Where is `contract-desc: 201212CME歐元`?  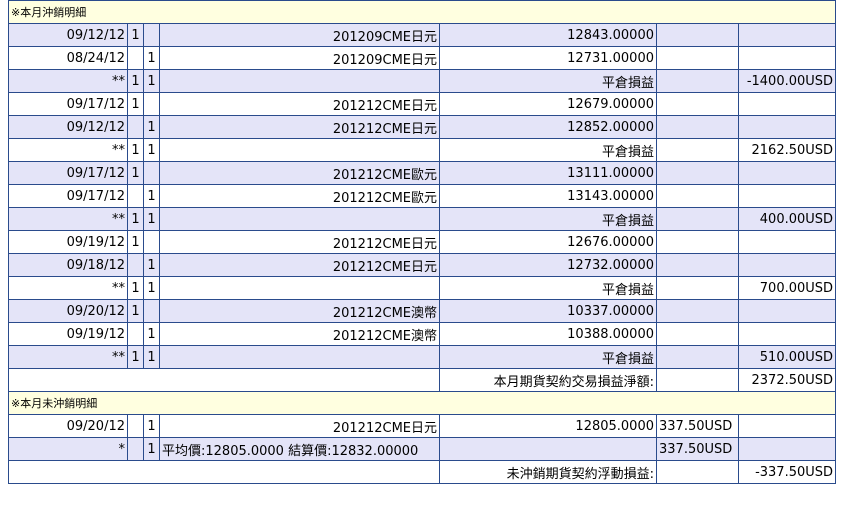
contract-desc: 201212CME歐元 is located at coordinates (299, 196).